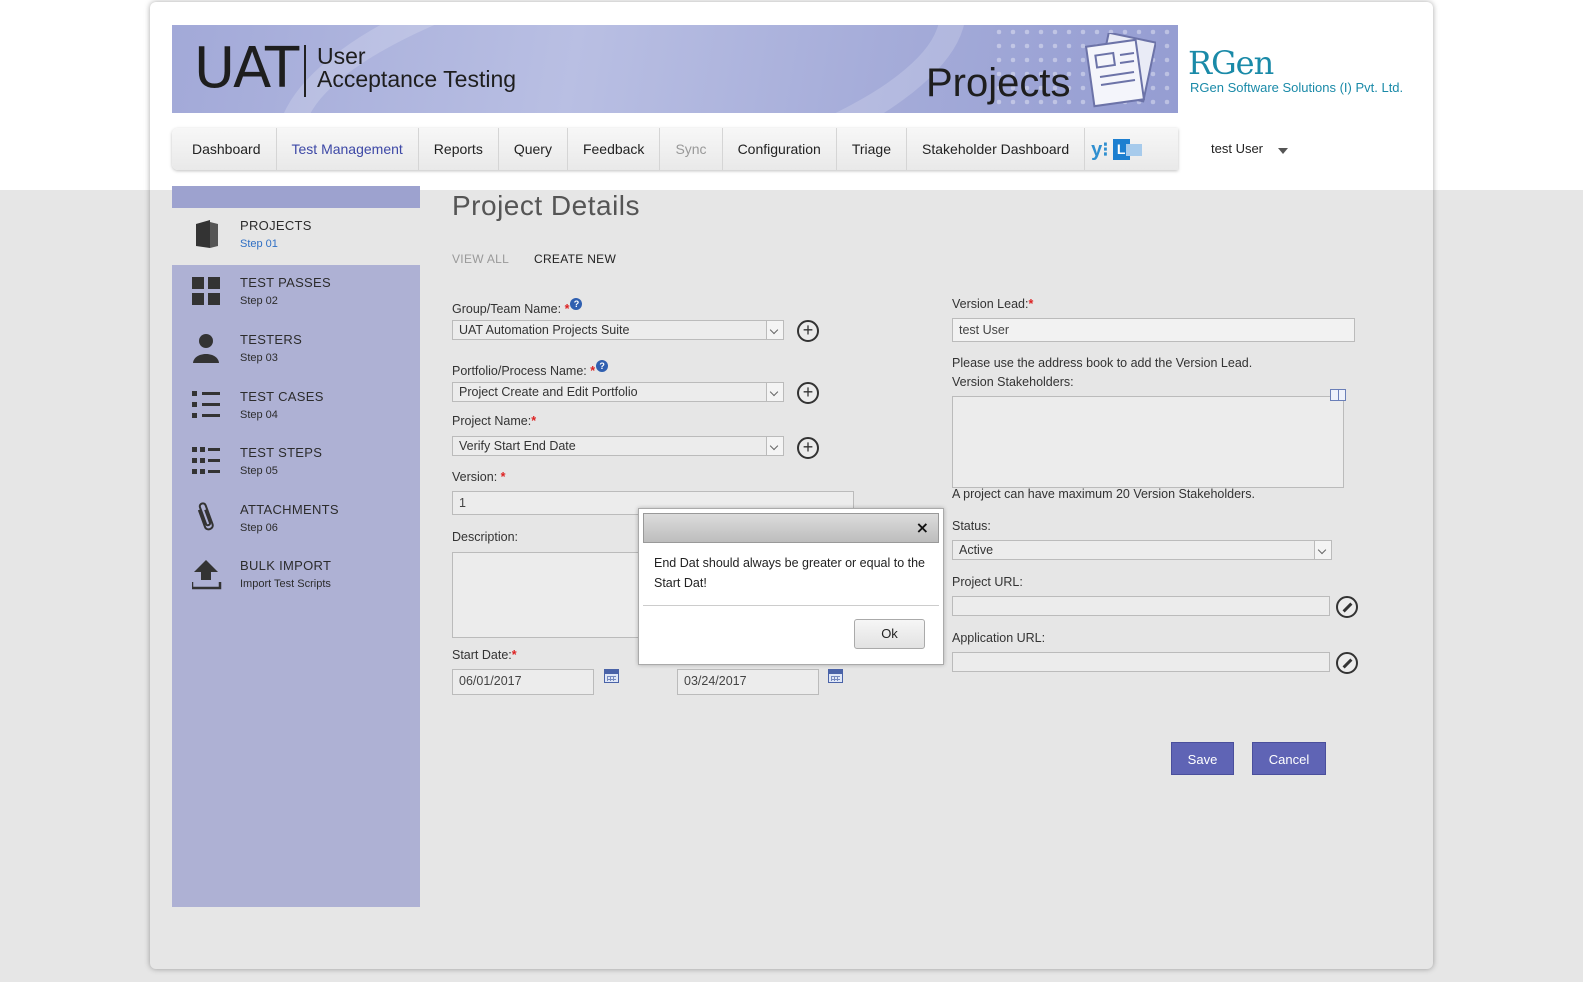 This screenshot has width=1583, height=982. I want to click on portfolio-select: Project Create and Edit Portfolio, so click(618, 392).